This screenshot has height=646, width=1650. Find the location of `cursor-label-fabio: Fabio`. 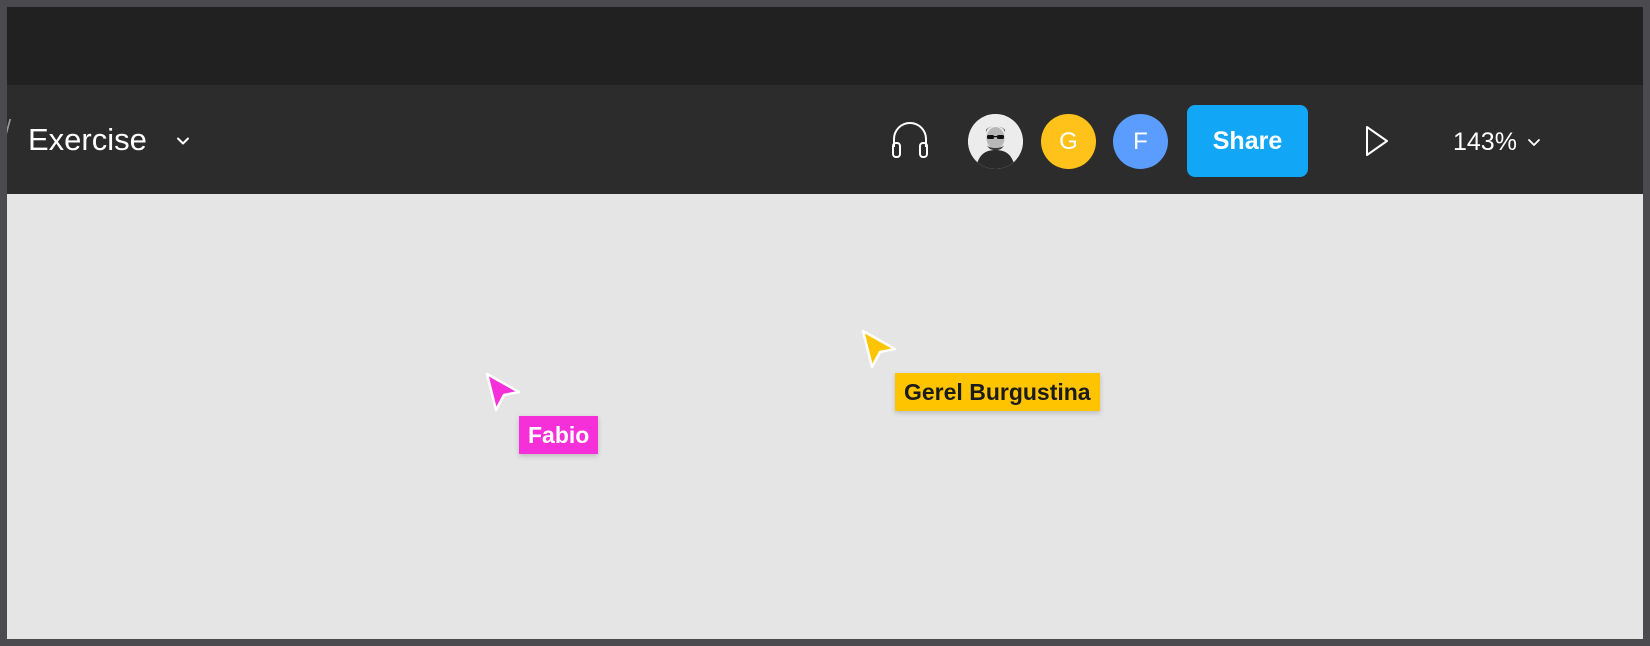

cursor-label-fabio: Fabio is located at coordinates (559, 435).